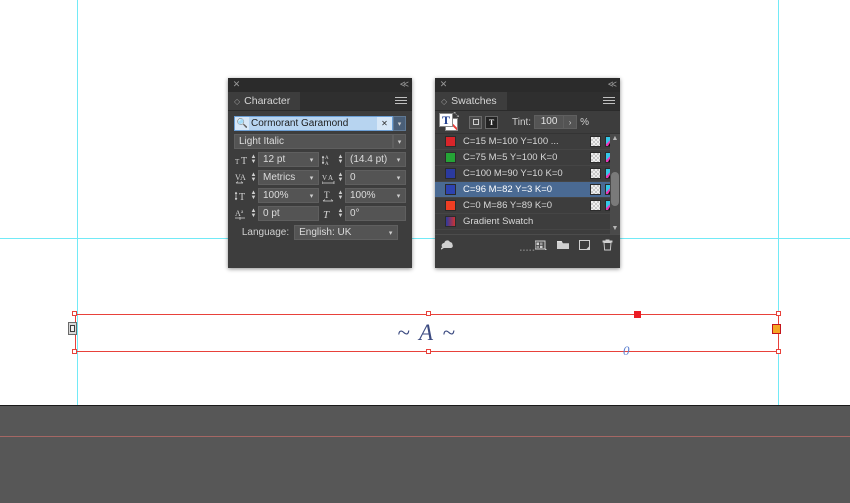 The height and width of the screenshot is (503, 850). I want to click on skew-value: 0°, so click(375, 213).